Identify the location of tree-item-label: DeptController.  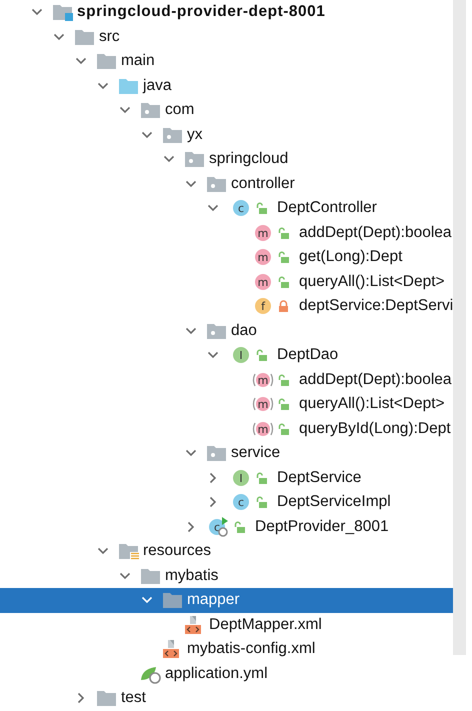
(327, 208).